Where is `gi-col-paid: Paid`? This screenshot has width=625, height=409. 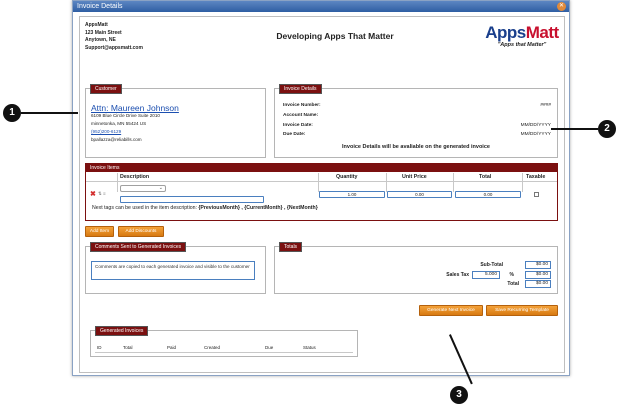
gi-col-paid: Paid is located at coordinates (172, 347).